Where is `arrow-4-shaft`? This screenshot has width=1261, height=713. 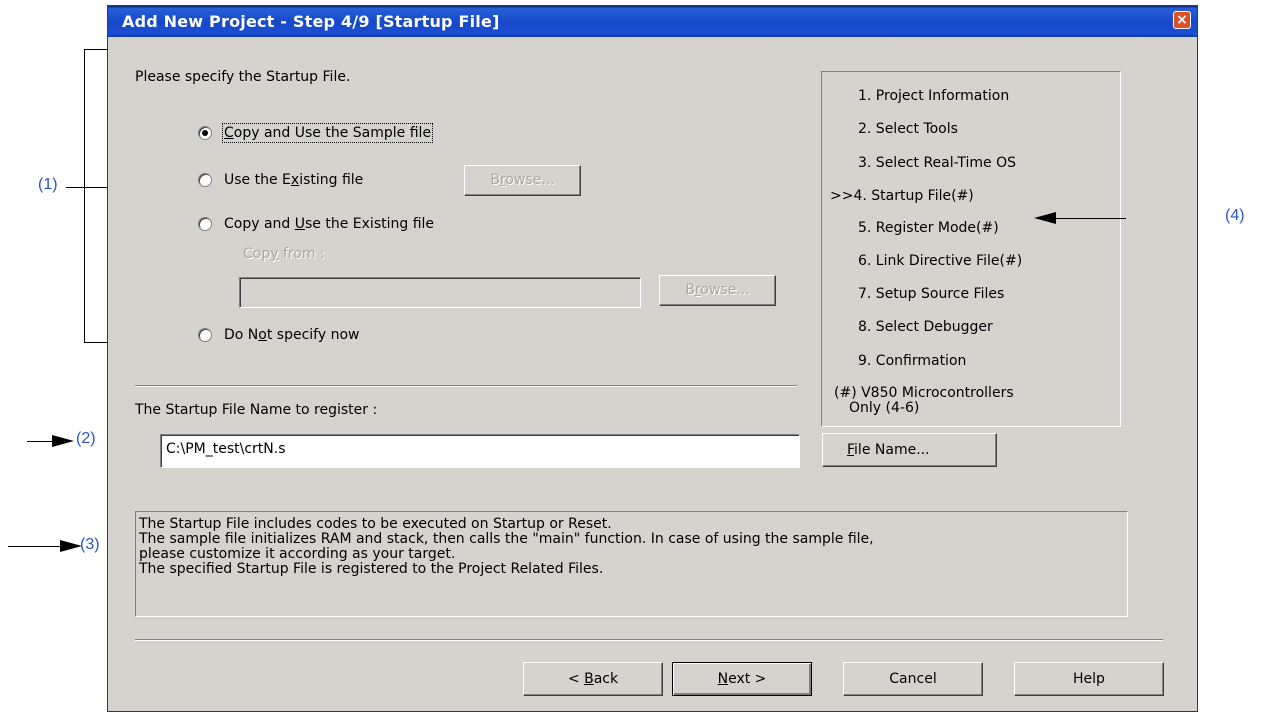 arrow-4-shaft is located at coordinates (1089, 218).